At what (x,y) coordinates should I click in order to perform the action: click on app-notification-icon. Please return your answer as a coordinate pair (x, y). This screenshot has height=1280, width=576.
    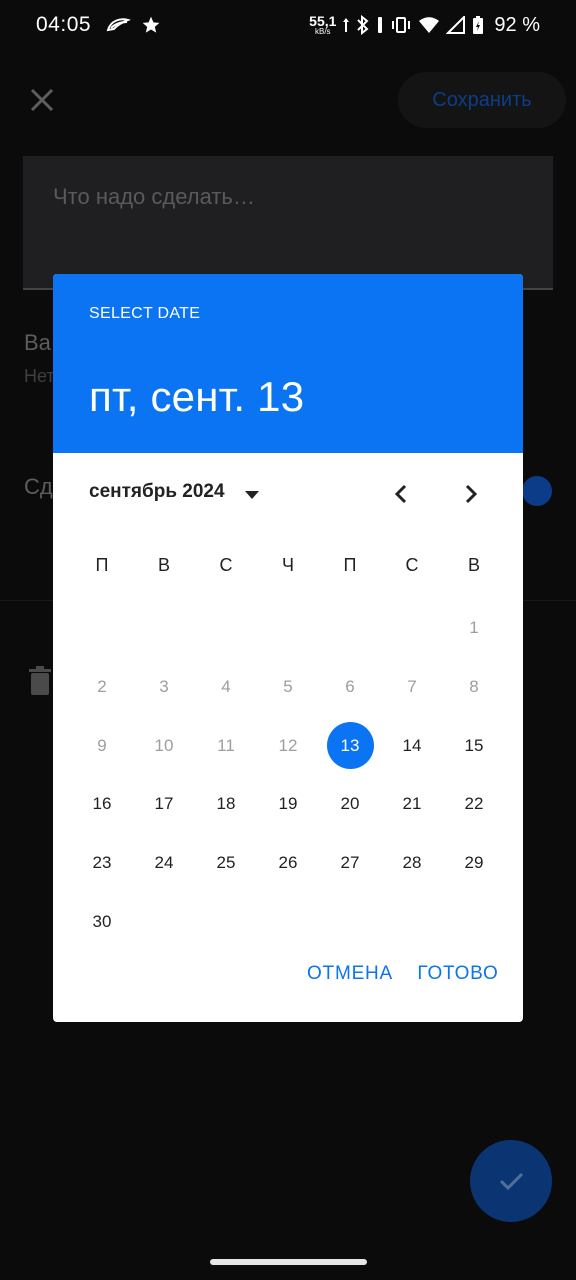
    Looking at the image, I should click on (119, 25).